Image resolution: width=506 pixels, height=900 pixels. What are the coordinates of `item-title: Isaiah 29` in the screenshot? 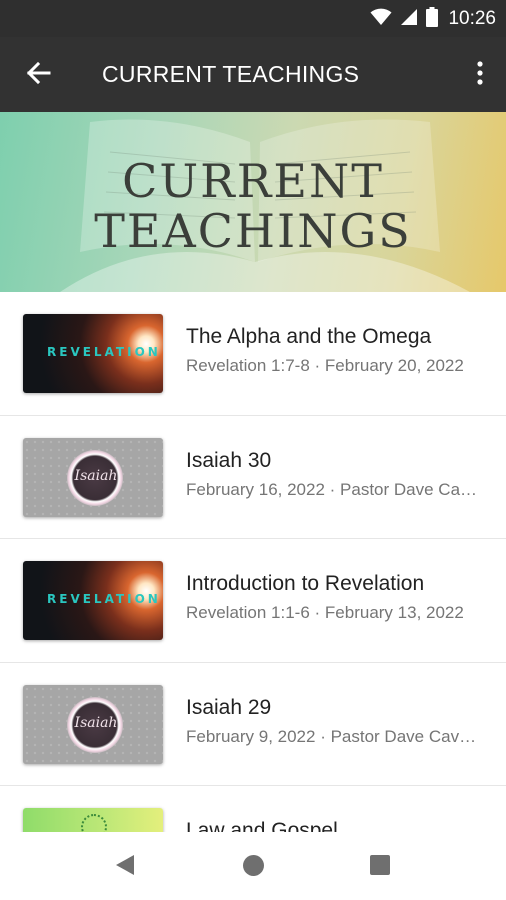 It's located at (229, 707).